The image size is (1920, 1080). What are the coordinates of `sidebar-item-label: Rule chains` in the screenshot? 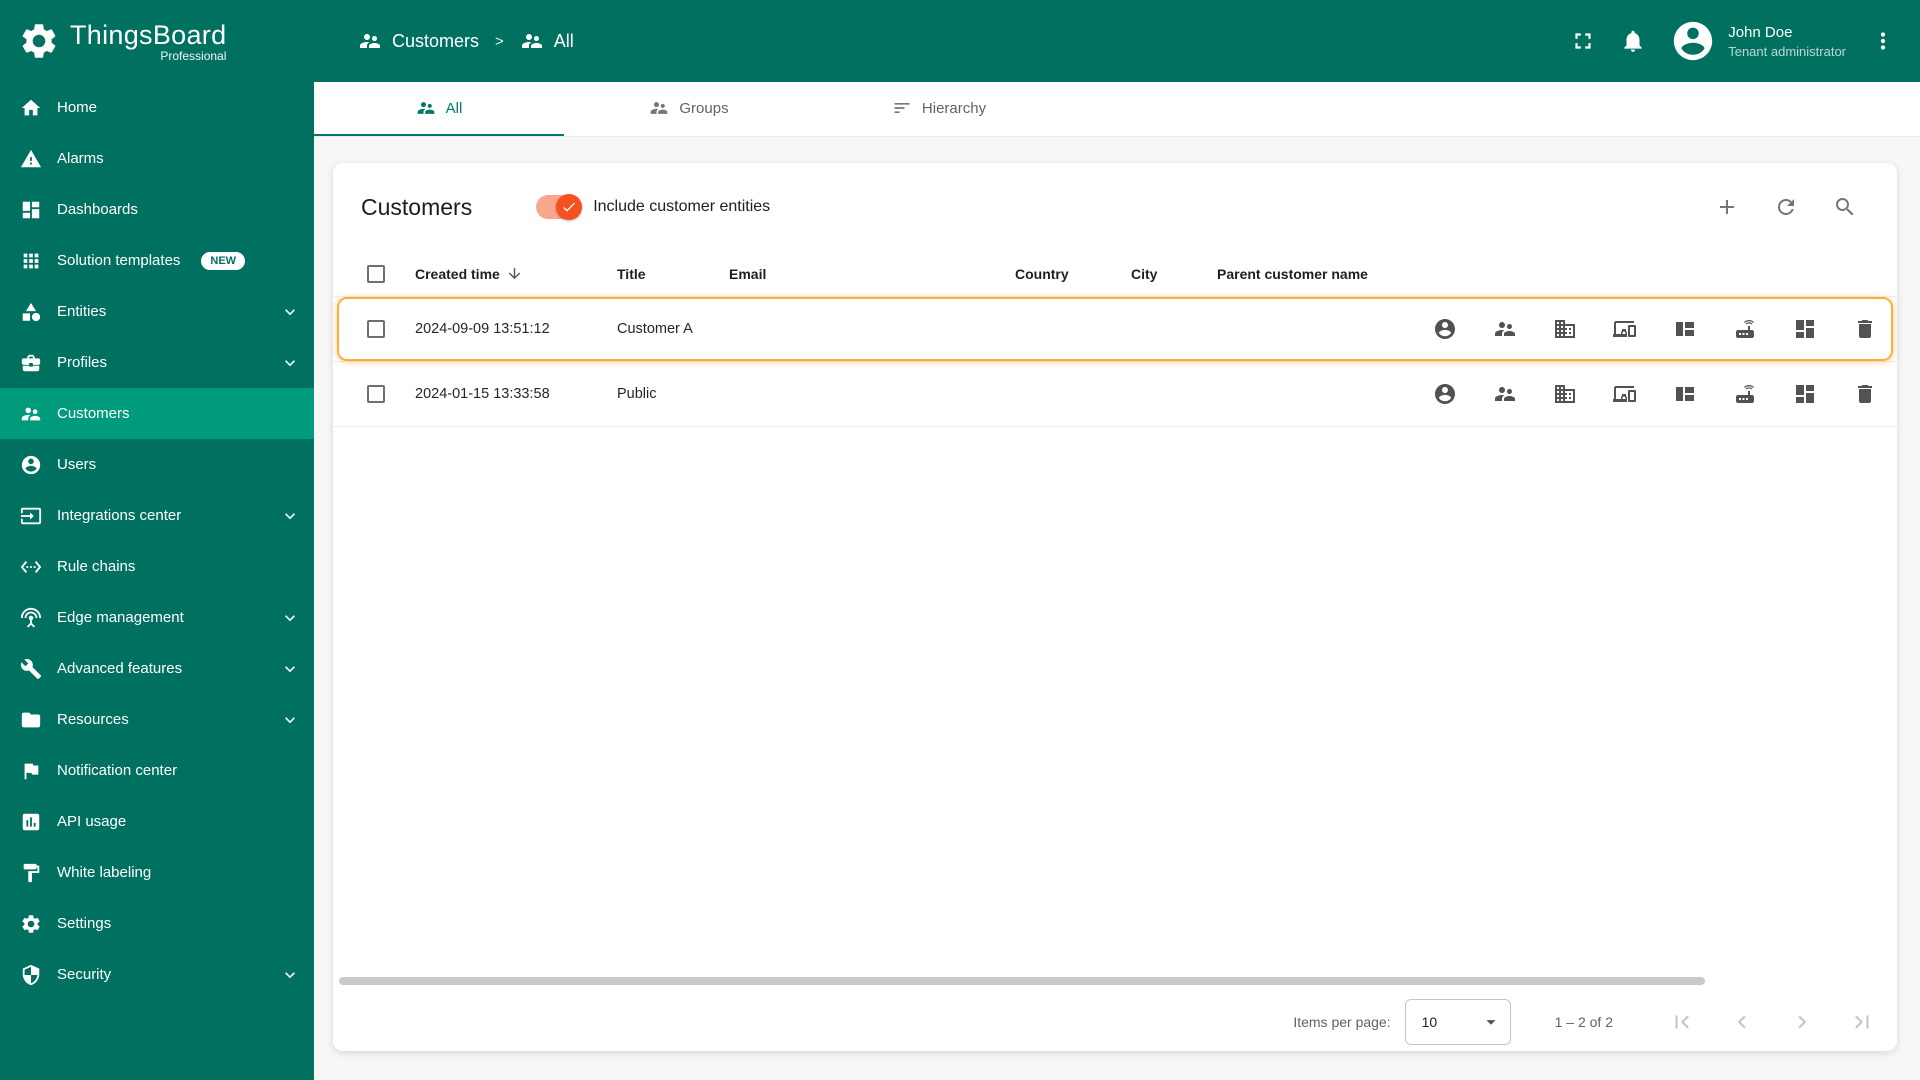 It's located at (96, 566).